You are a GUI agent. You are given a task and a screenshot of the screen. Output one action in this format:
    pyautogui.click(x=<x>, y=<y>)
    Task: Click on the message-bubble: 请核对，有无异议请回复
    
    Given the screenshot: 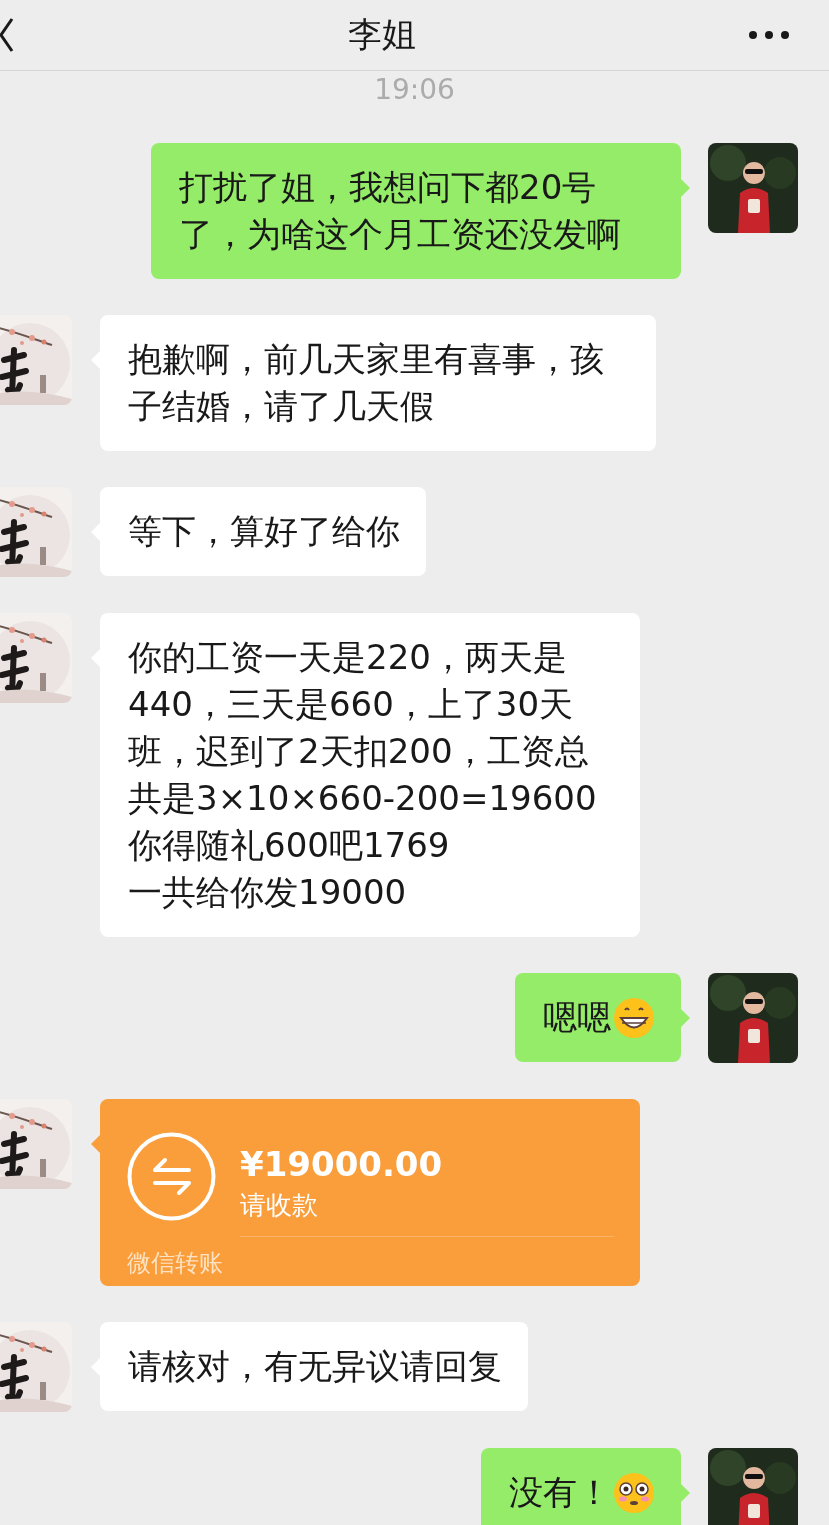 What is the action you would take?
    pyautogui.click(x=314, y=1366)
    